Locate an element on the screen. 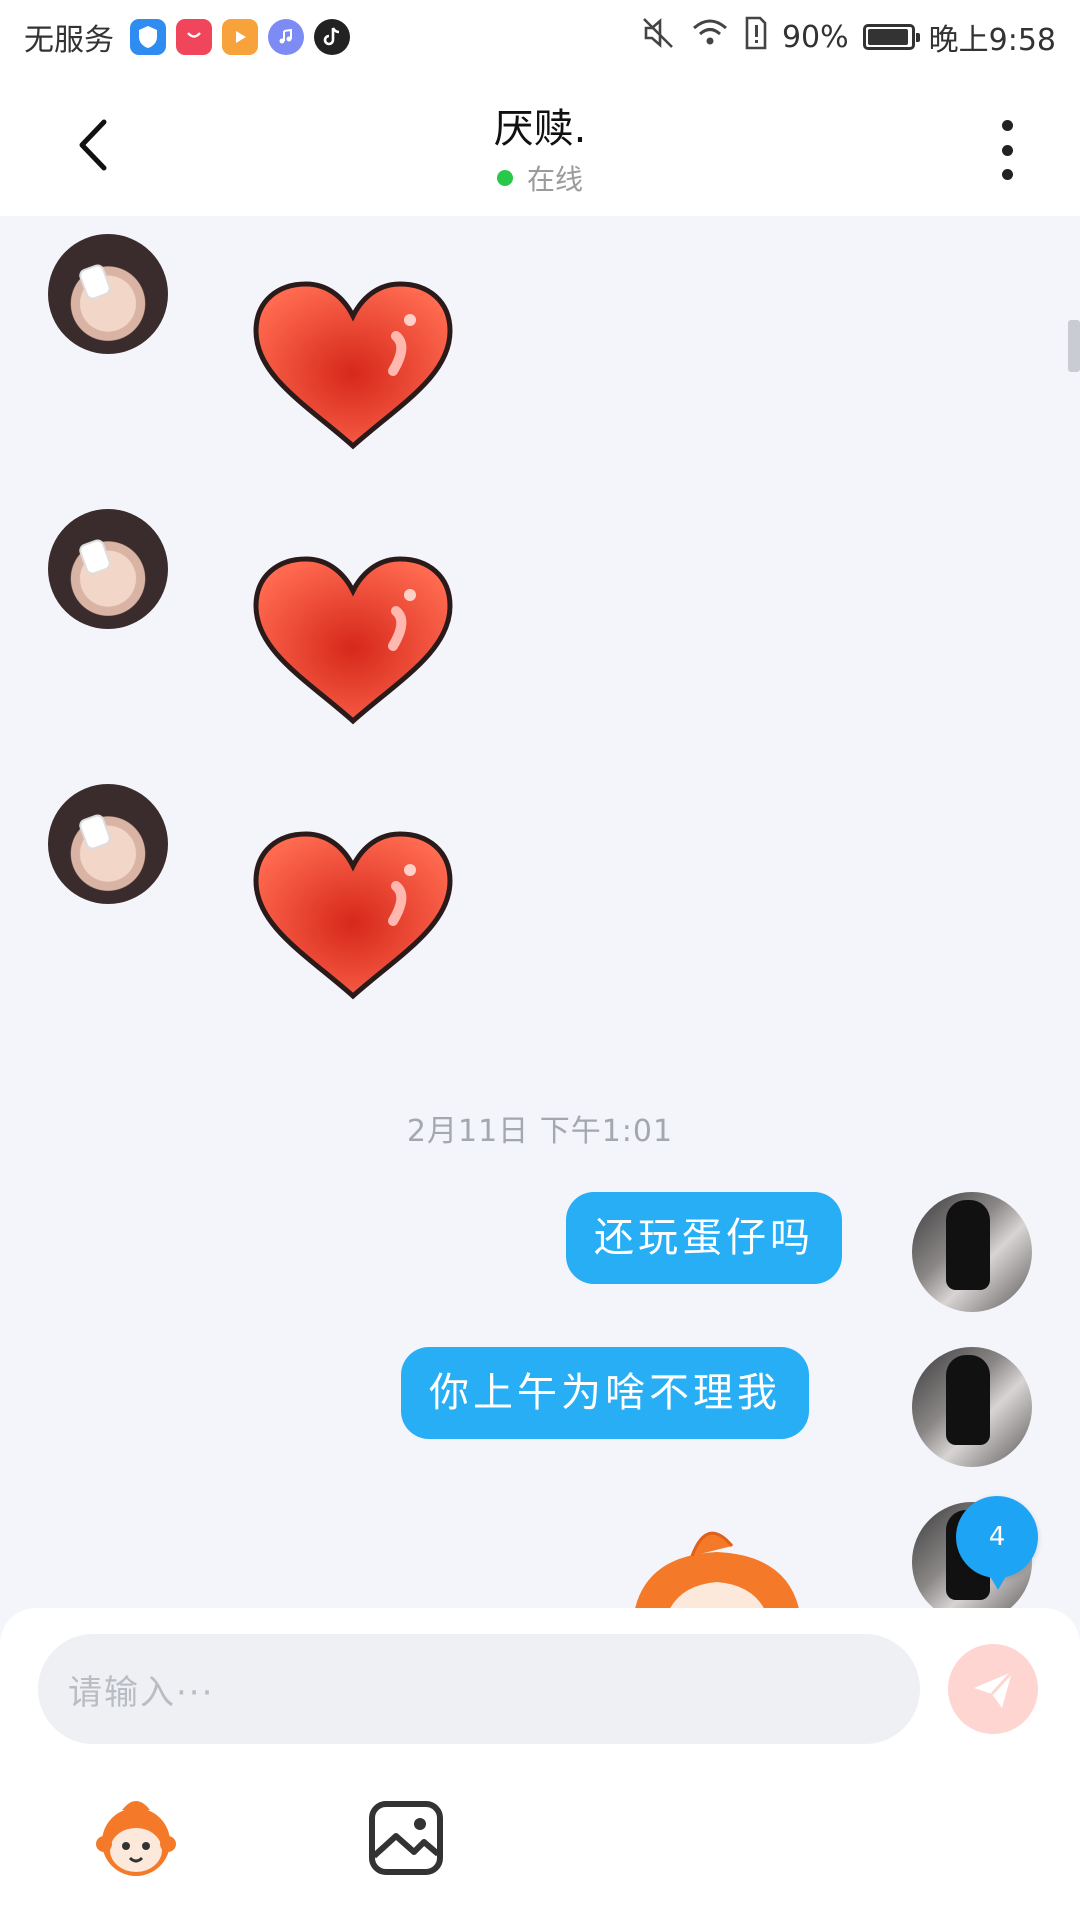 The image size is (1080, 1920). video-app-icon is located at coordinates (240, 37).